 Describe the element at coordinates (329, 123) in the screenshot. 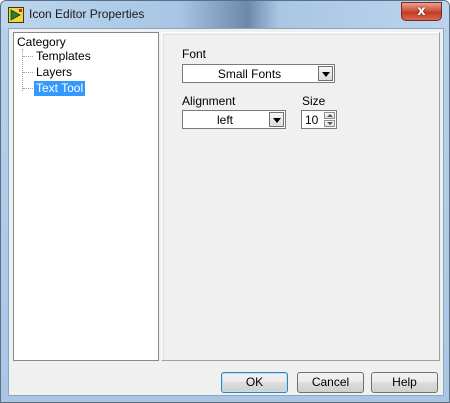

I see `decrement-arrow-icon` at that location.